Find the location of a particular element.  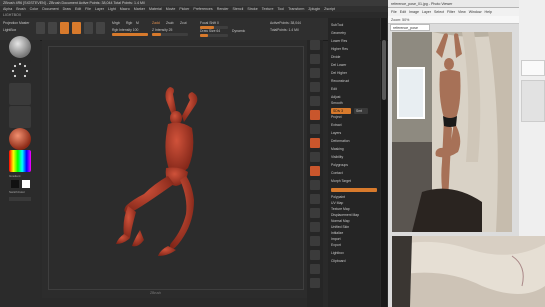

viewer-menu-item: Filter is located at coordinates (451, 12).